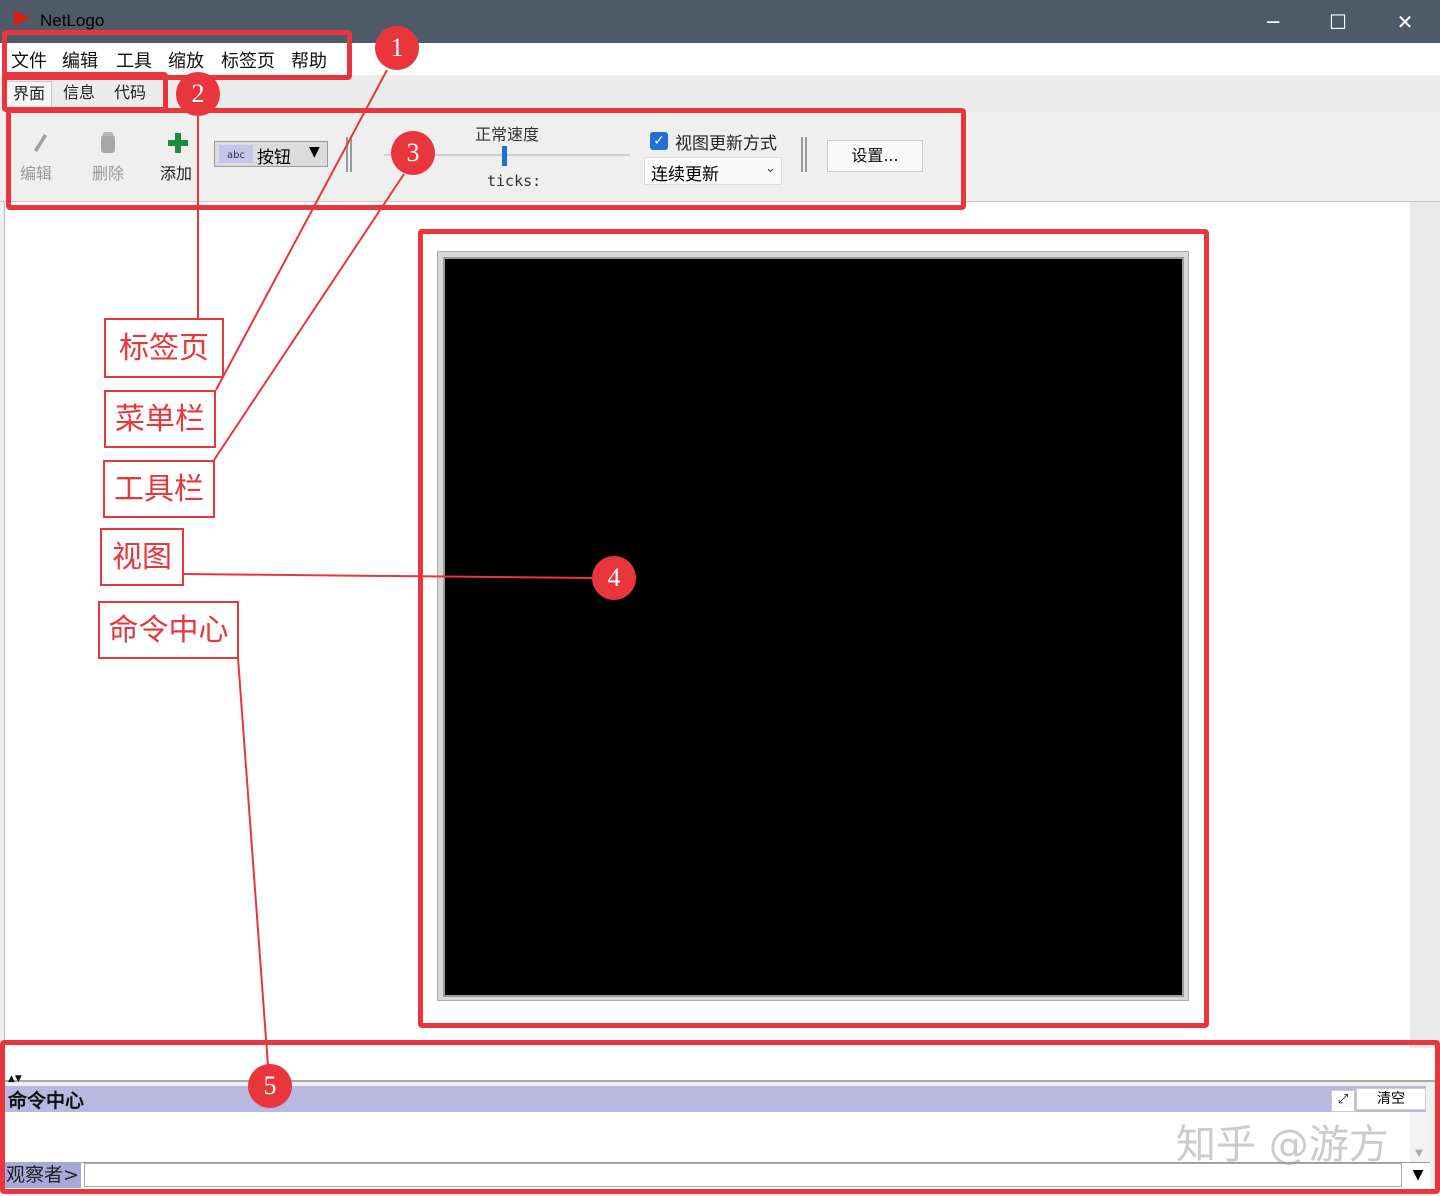 The image size is (1440, 1196). I want to click on callout-toolbar: 工具栏, so click(159, 489).